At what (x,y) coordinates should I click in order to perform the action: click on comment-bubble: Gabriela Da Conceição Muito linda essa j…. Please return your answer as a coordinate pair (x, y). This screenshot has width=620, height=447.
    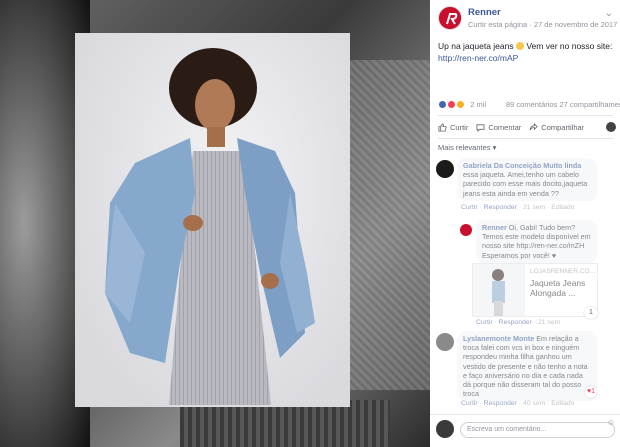
    Looking at the image, I should click on (527, 179).